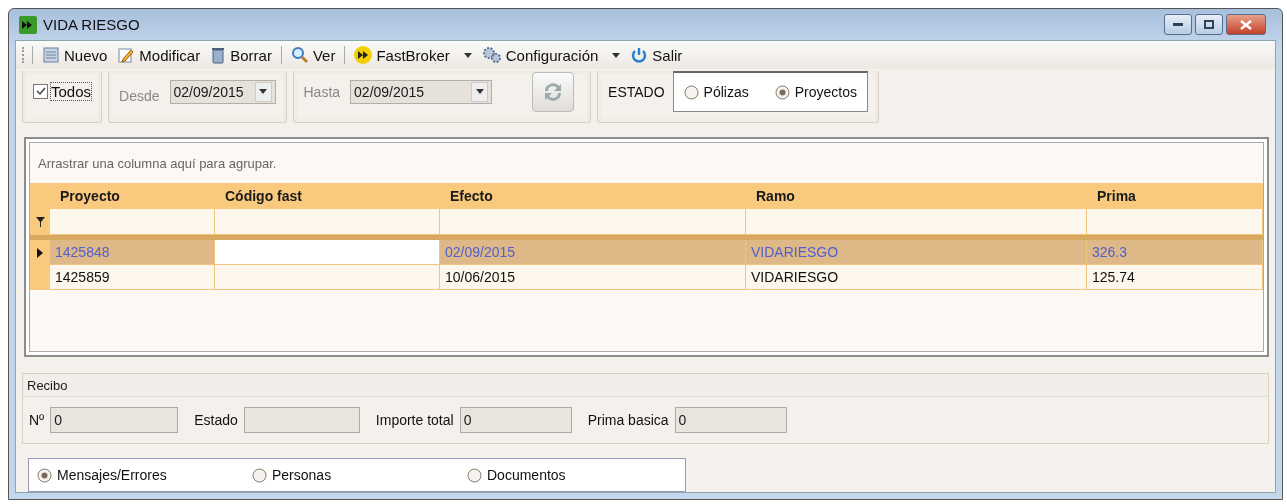  I want to click on column-header: Ramo, so click(916, 196).